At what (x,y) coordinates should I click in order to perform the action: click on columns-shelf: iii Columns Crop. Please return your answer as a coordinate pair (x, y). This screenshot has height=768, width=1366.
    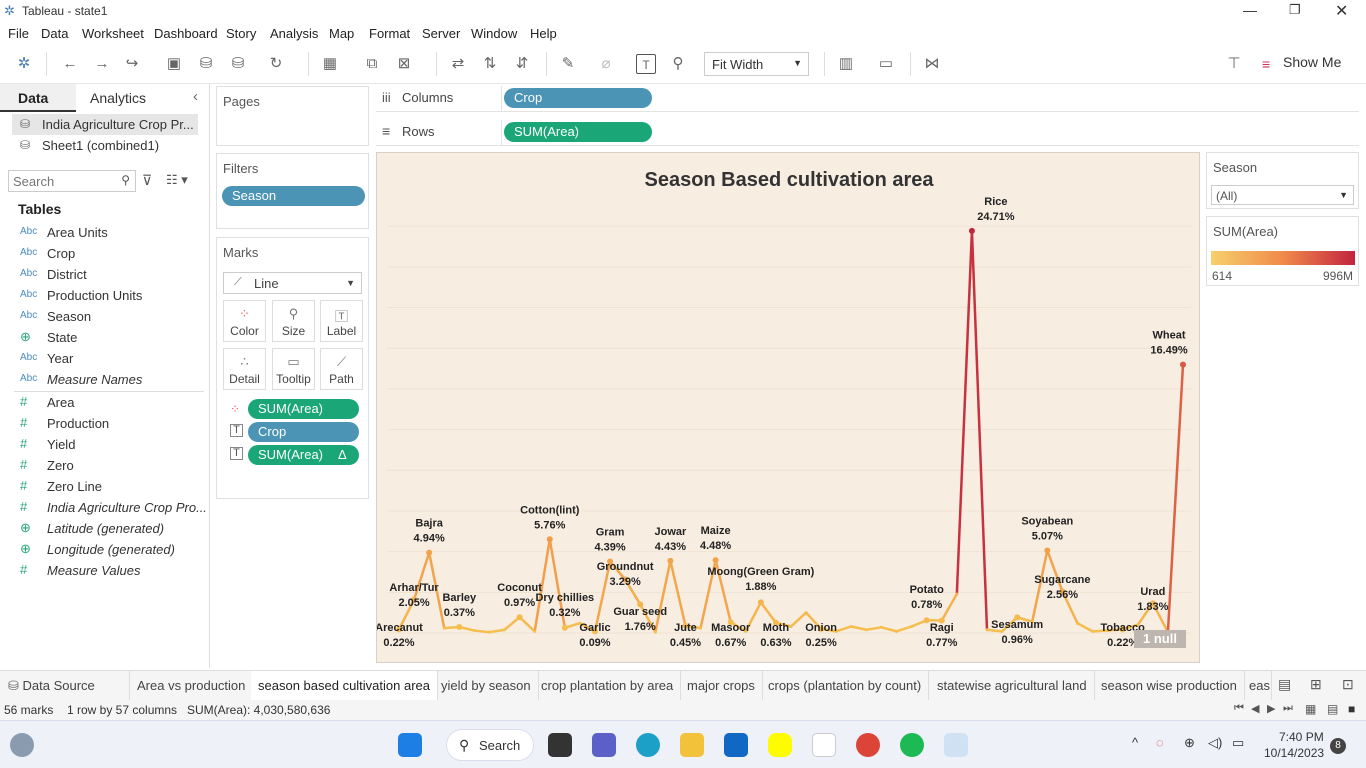
    Looking at the image, I should click on (867, 99).